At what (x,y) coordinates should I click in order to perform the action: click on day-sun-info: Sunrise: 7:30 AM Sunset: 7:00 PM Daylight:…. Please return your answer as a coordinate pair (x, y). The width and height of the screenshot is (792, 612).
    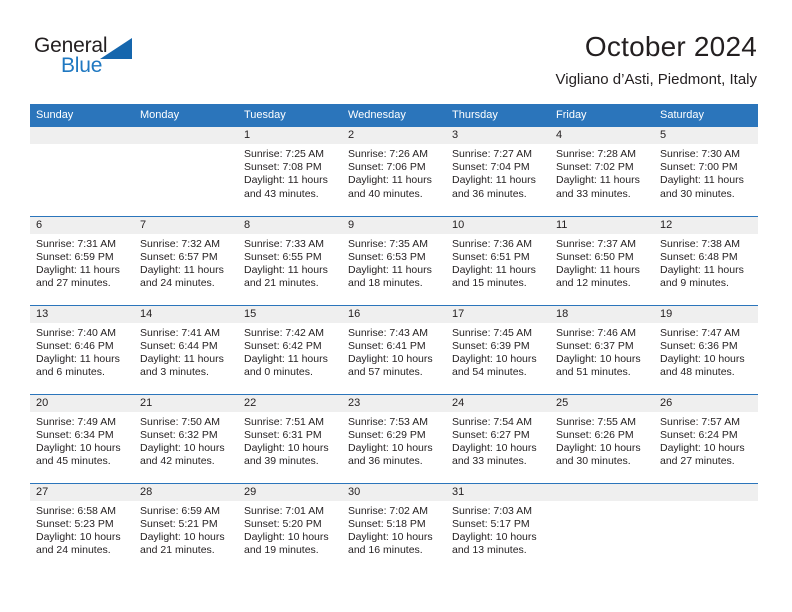
    Looking at the image, I should click on (706, 172).